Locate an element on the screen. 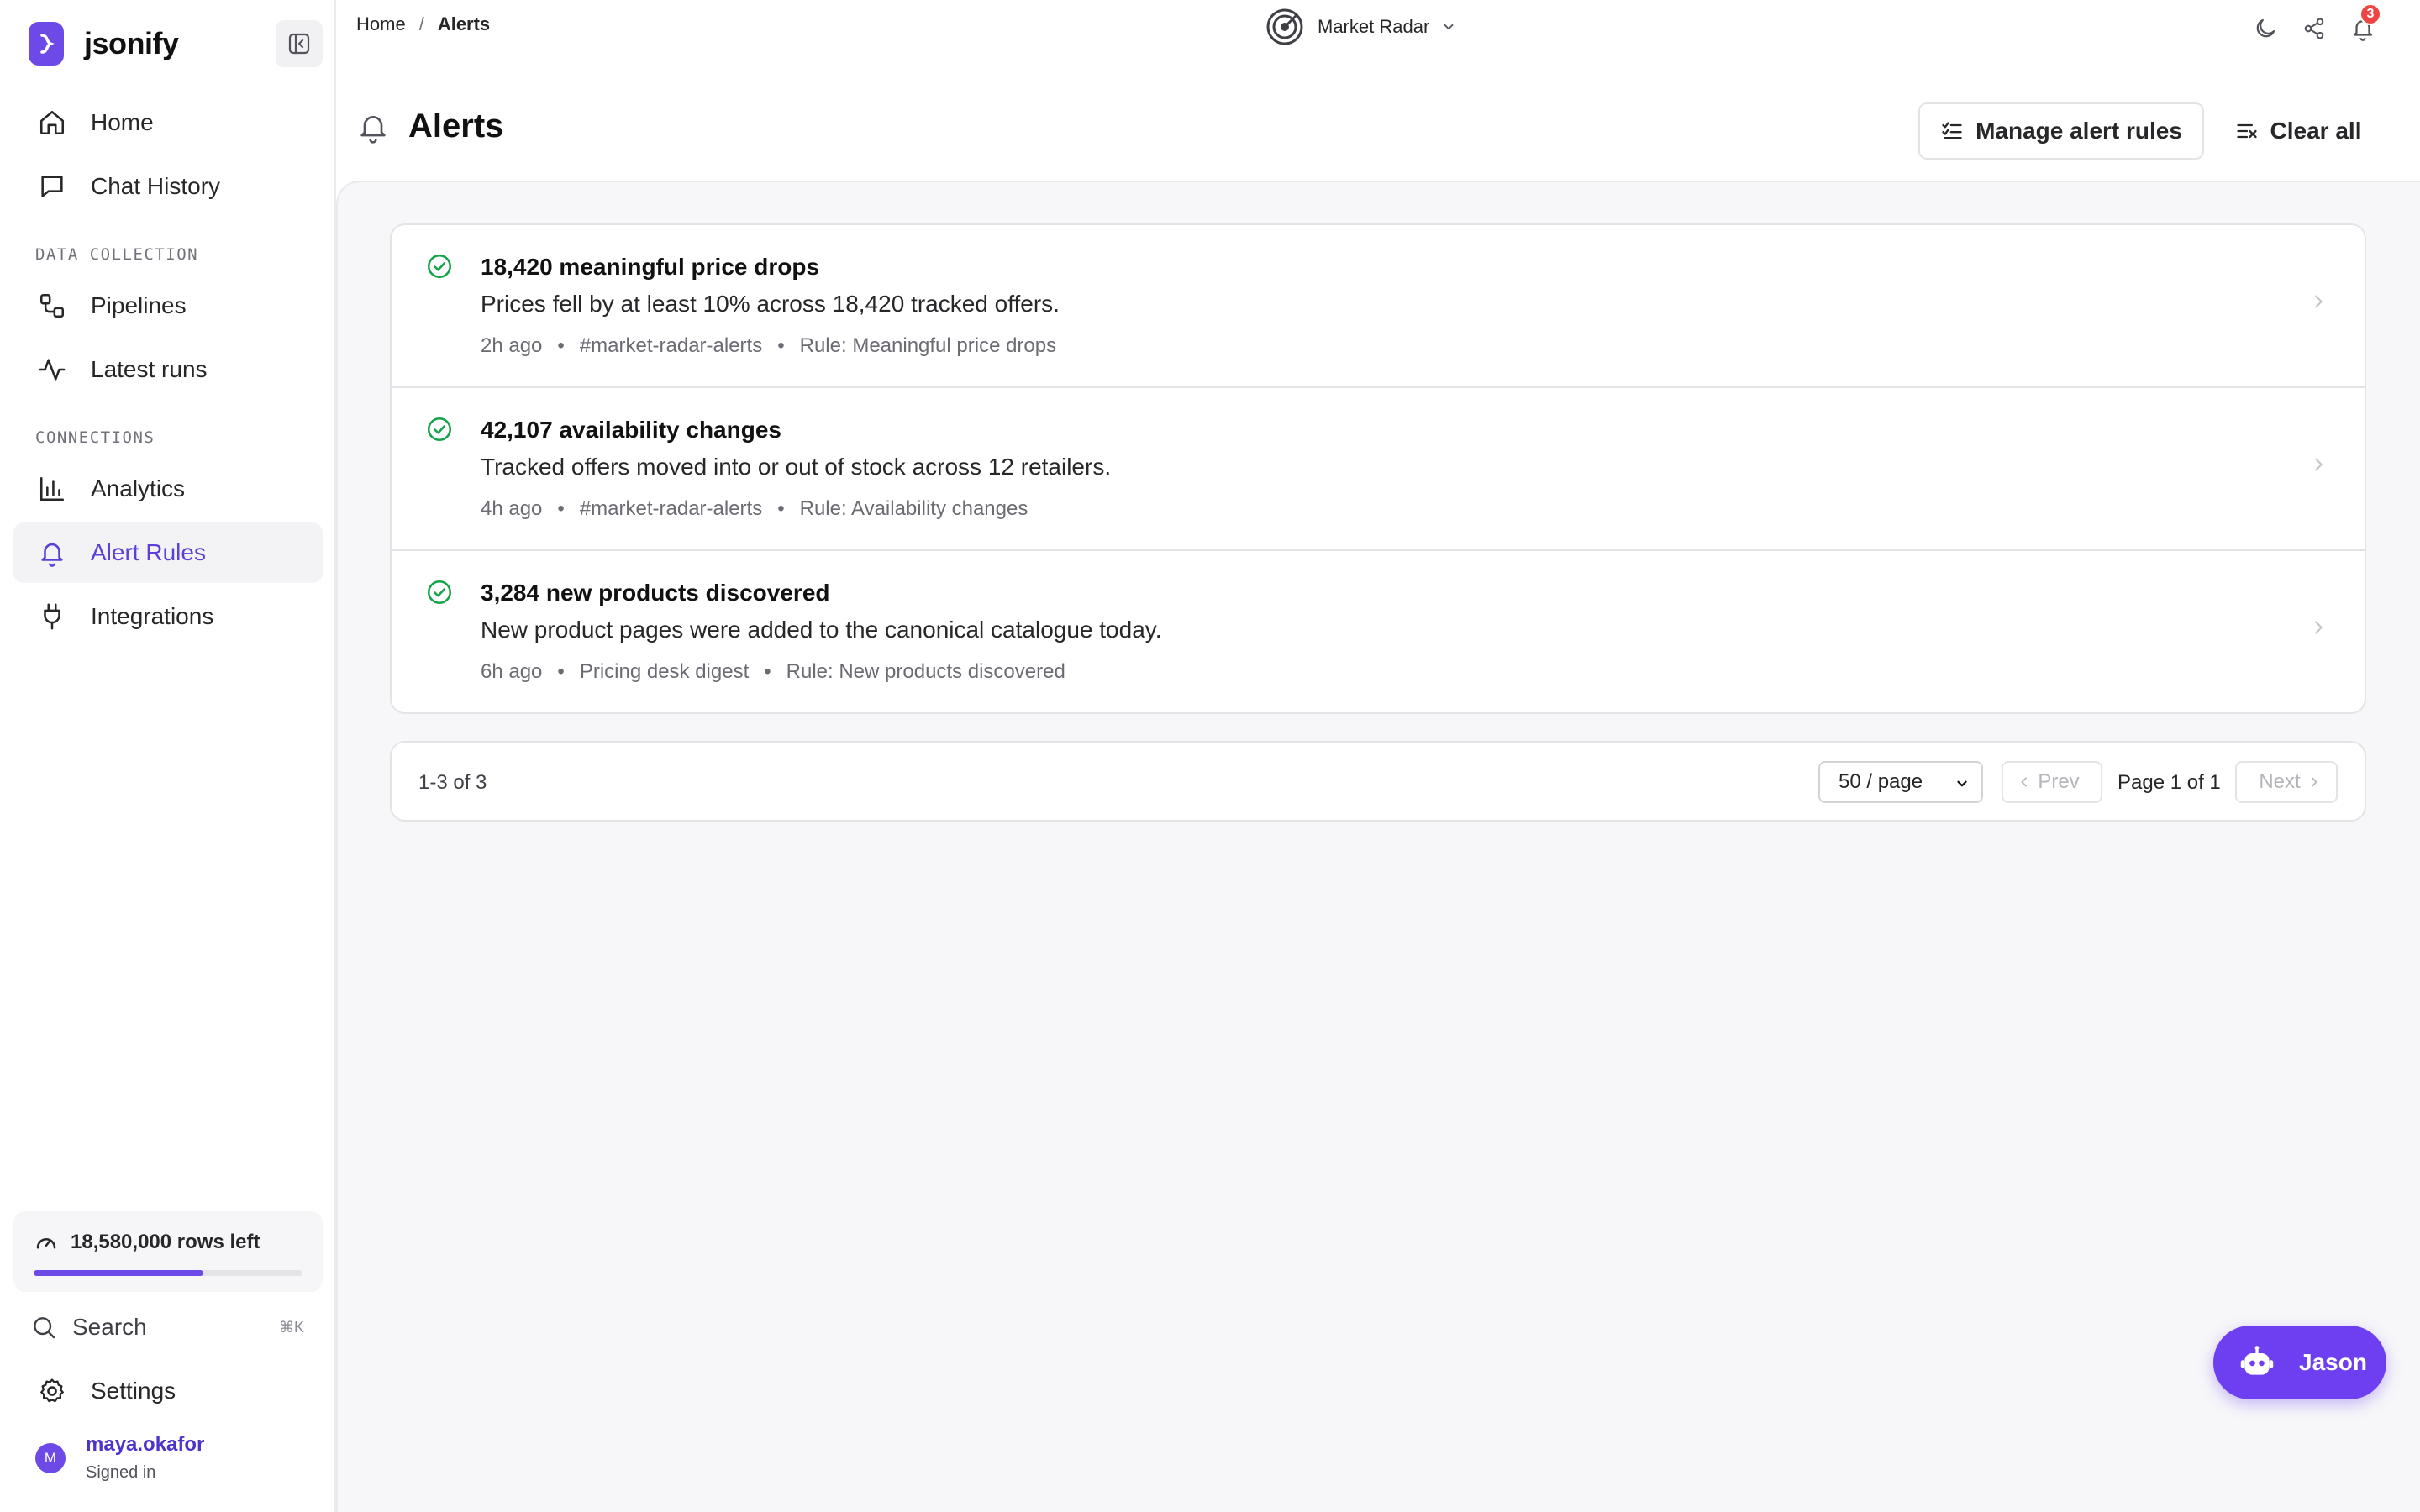  prev-page-button: Prev is located at coordinates (2052, 782).